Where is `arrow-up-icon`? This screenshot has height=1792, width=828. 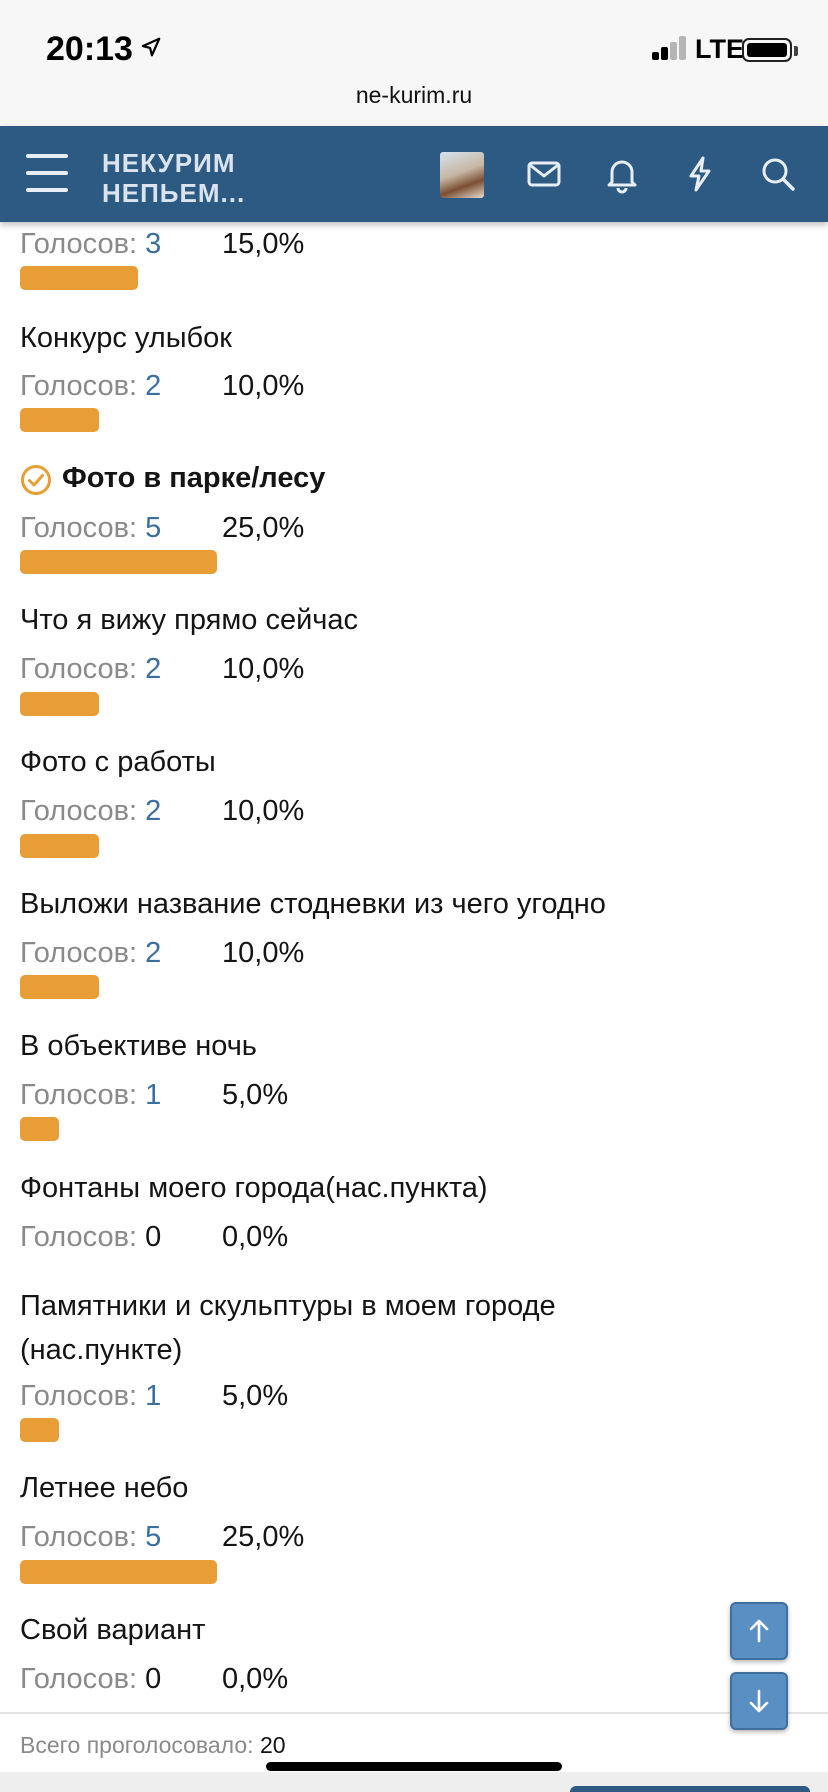
arrow-up-icon is located at coordinates (759, 1631).